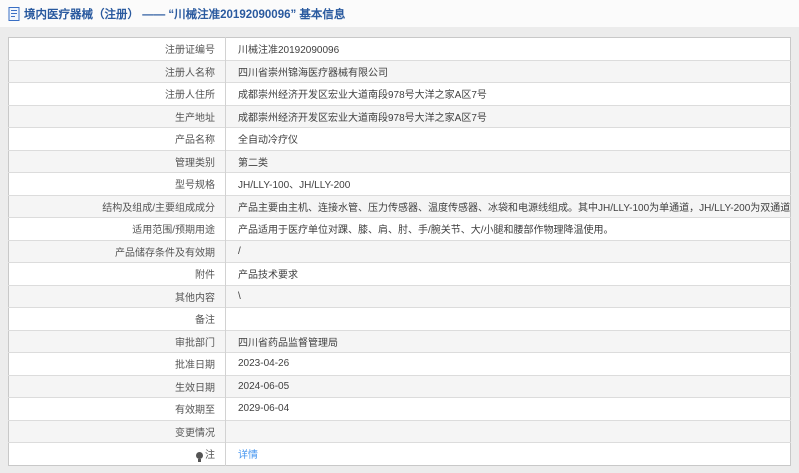 This screenshot has height=473, width=799. I want to click on row-label: 批准日期, so click(117, 363).